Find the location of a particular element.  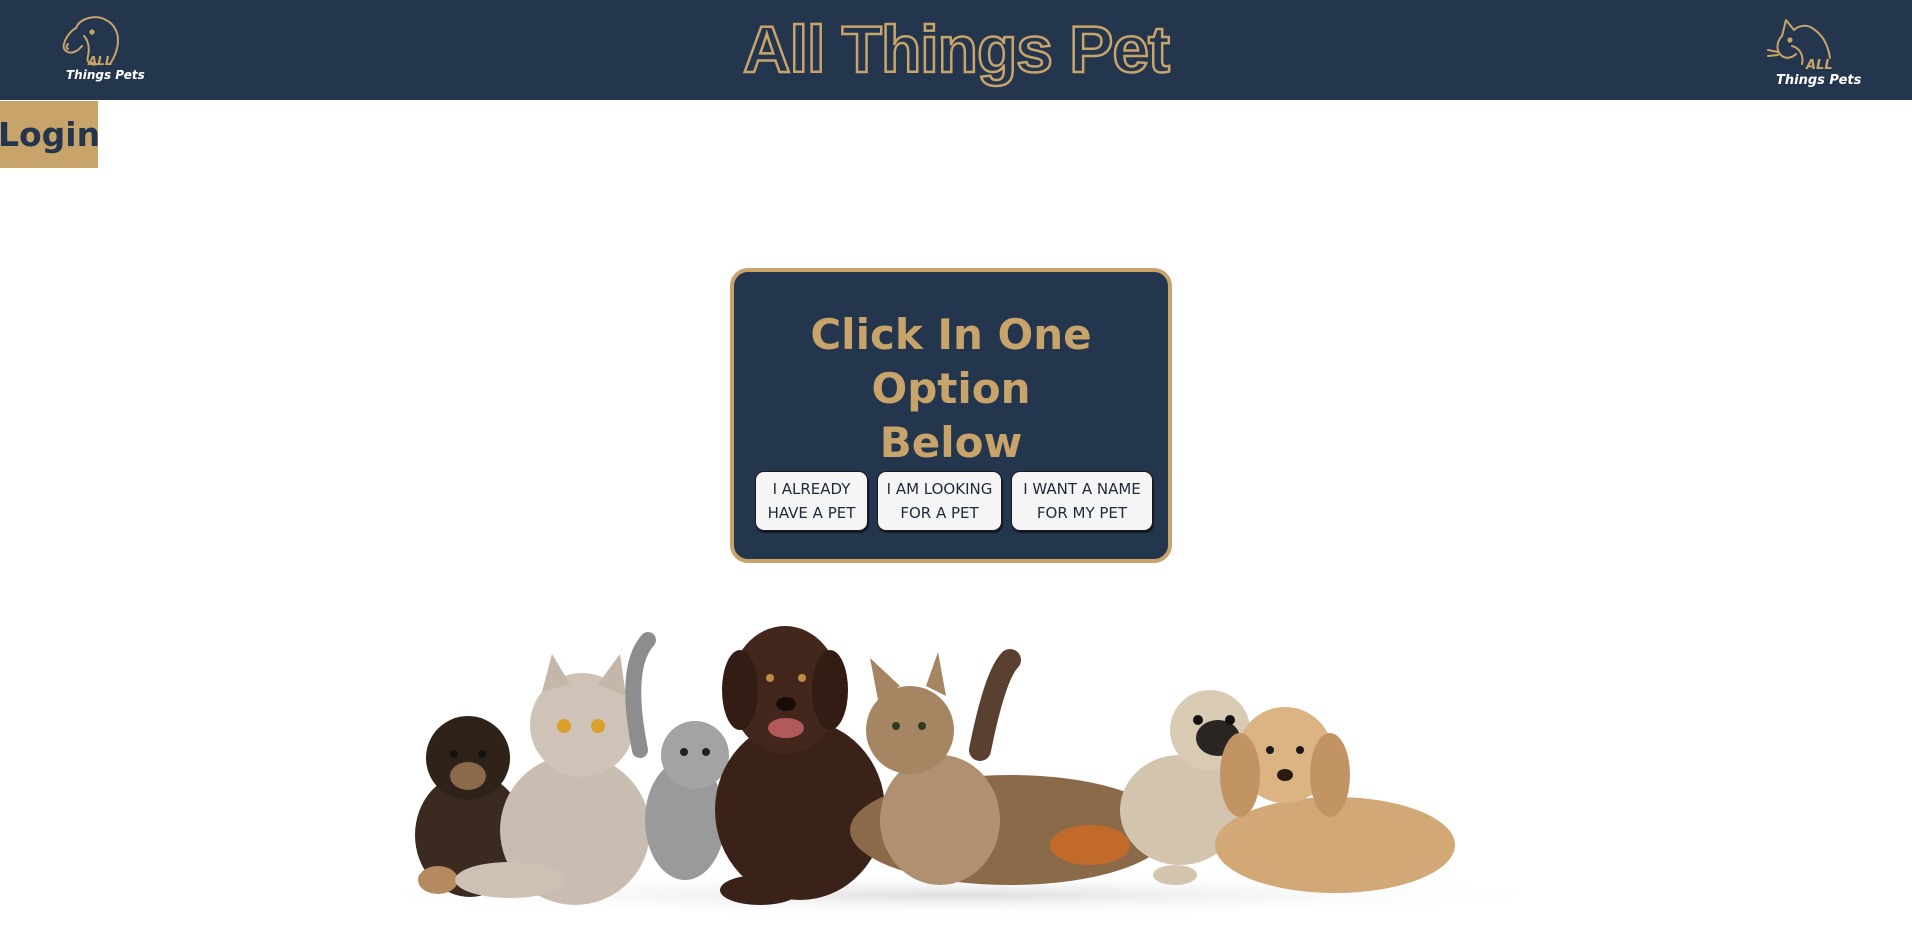

panel-title: Click In One Option Below is located at coordinates (951, 389).